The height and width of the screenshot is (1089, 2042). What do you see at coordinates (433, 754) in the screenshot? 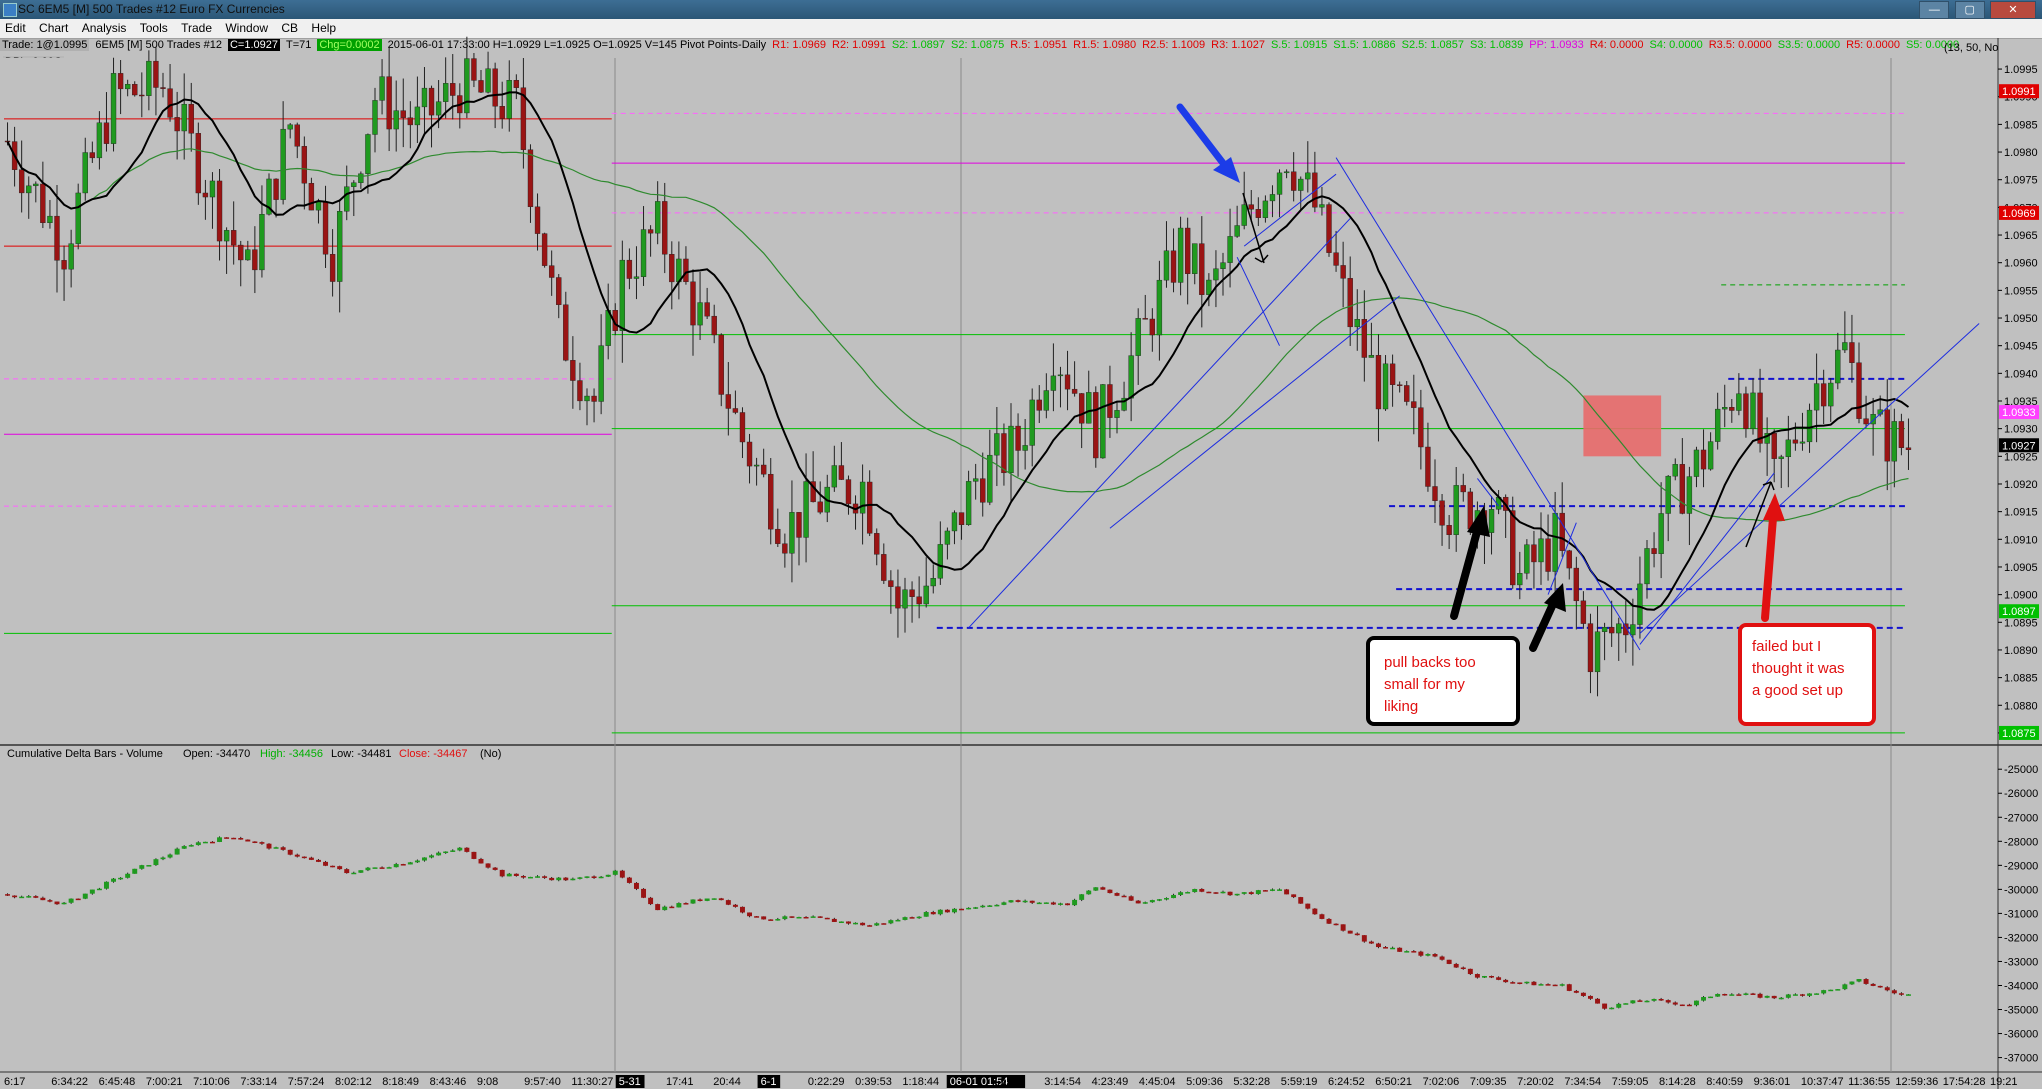
I see `delta-close: Close: -34467` at bounding box center [433, 754].